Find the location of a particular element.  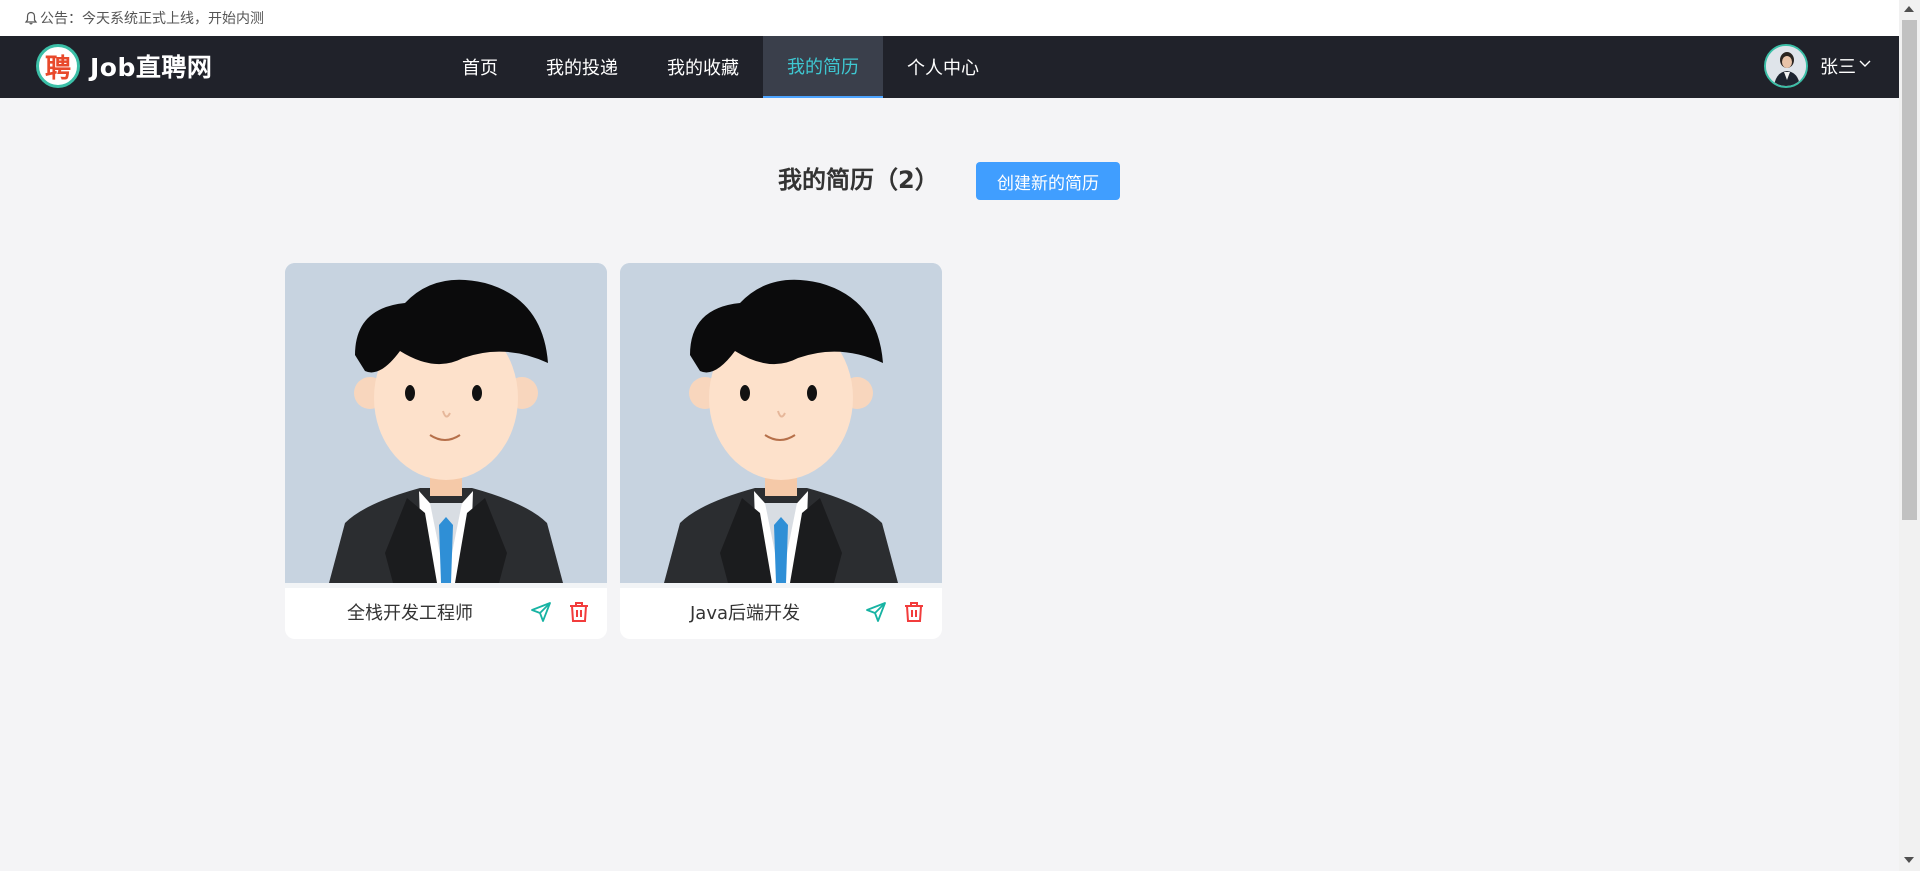

main-menu: 首页 我的投递 我的收藏 我的简历 个人中心 is located at coordinates (721, 67).